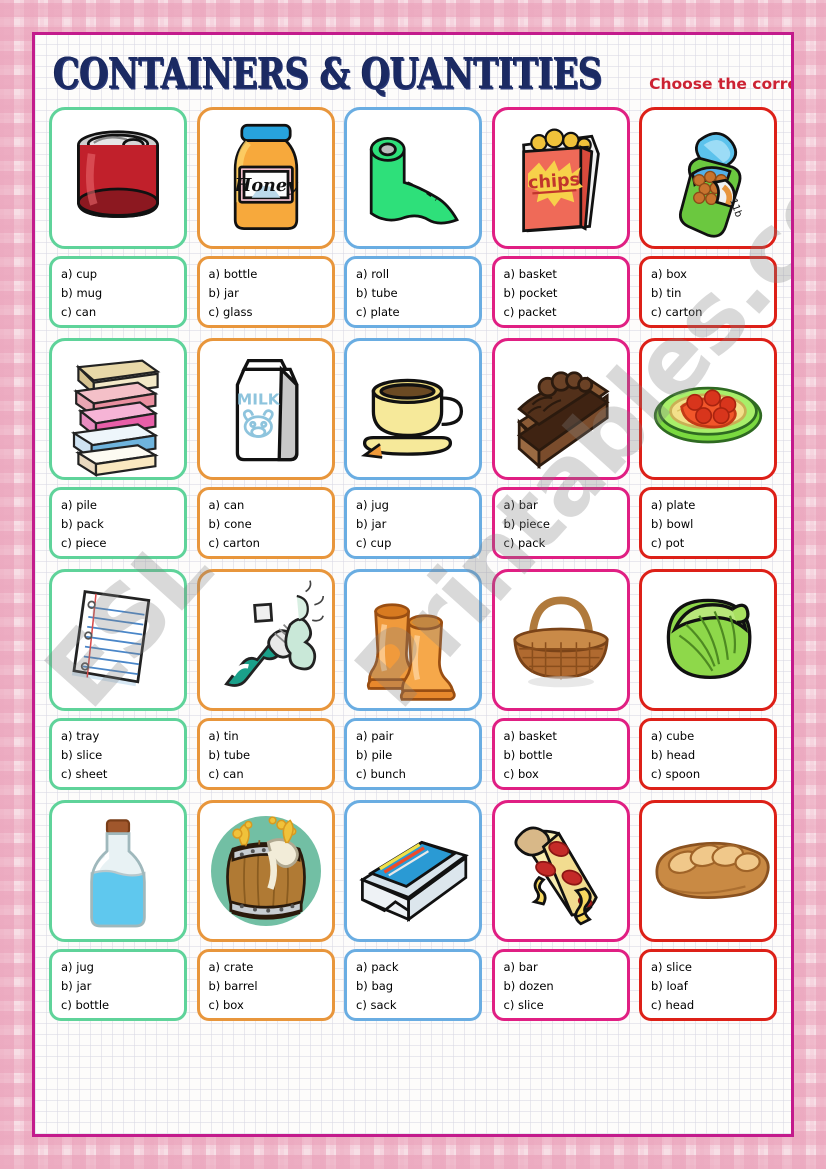  What do you see at coordinates (417, 967) in the screenshot?
I see `option-choice: a) pack` at bounding box center [417, 967].